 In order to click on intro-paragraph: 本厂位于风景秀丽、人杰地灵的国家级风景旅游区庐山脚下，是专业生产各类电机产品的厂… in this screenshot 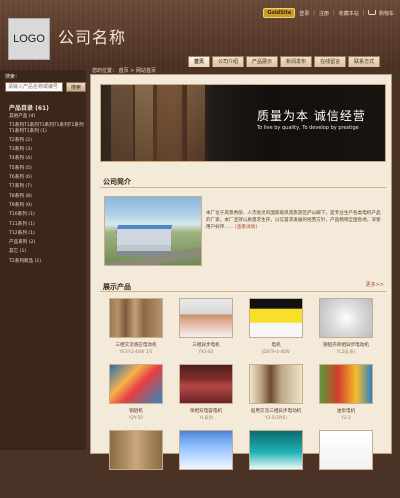, I will do `click(293, 220)`.